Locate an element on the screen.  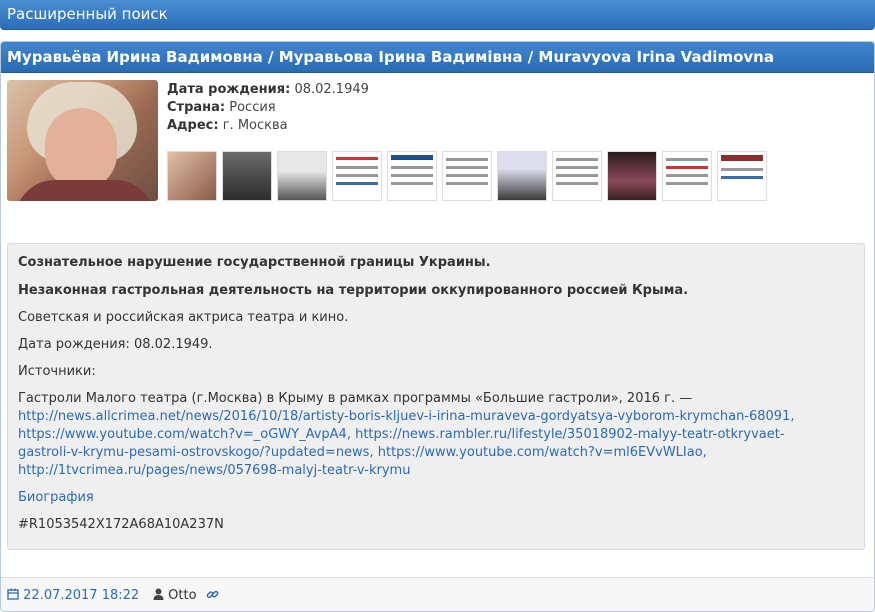
user-icon is located at coordinates (158, 594).